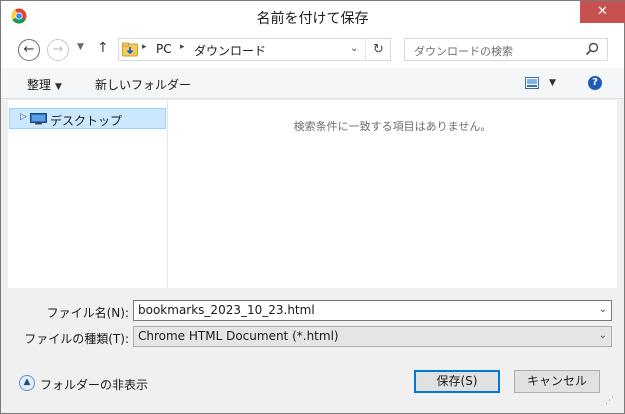 This screenshot has height=414, width=625. I want to click on filename-field: bookmarks_2023_10_23.html ⌄, so click(372, 310).